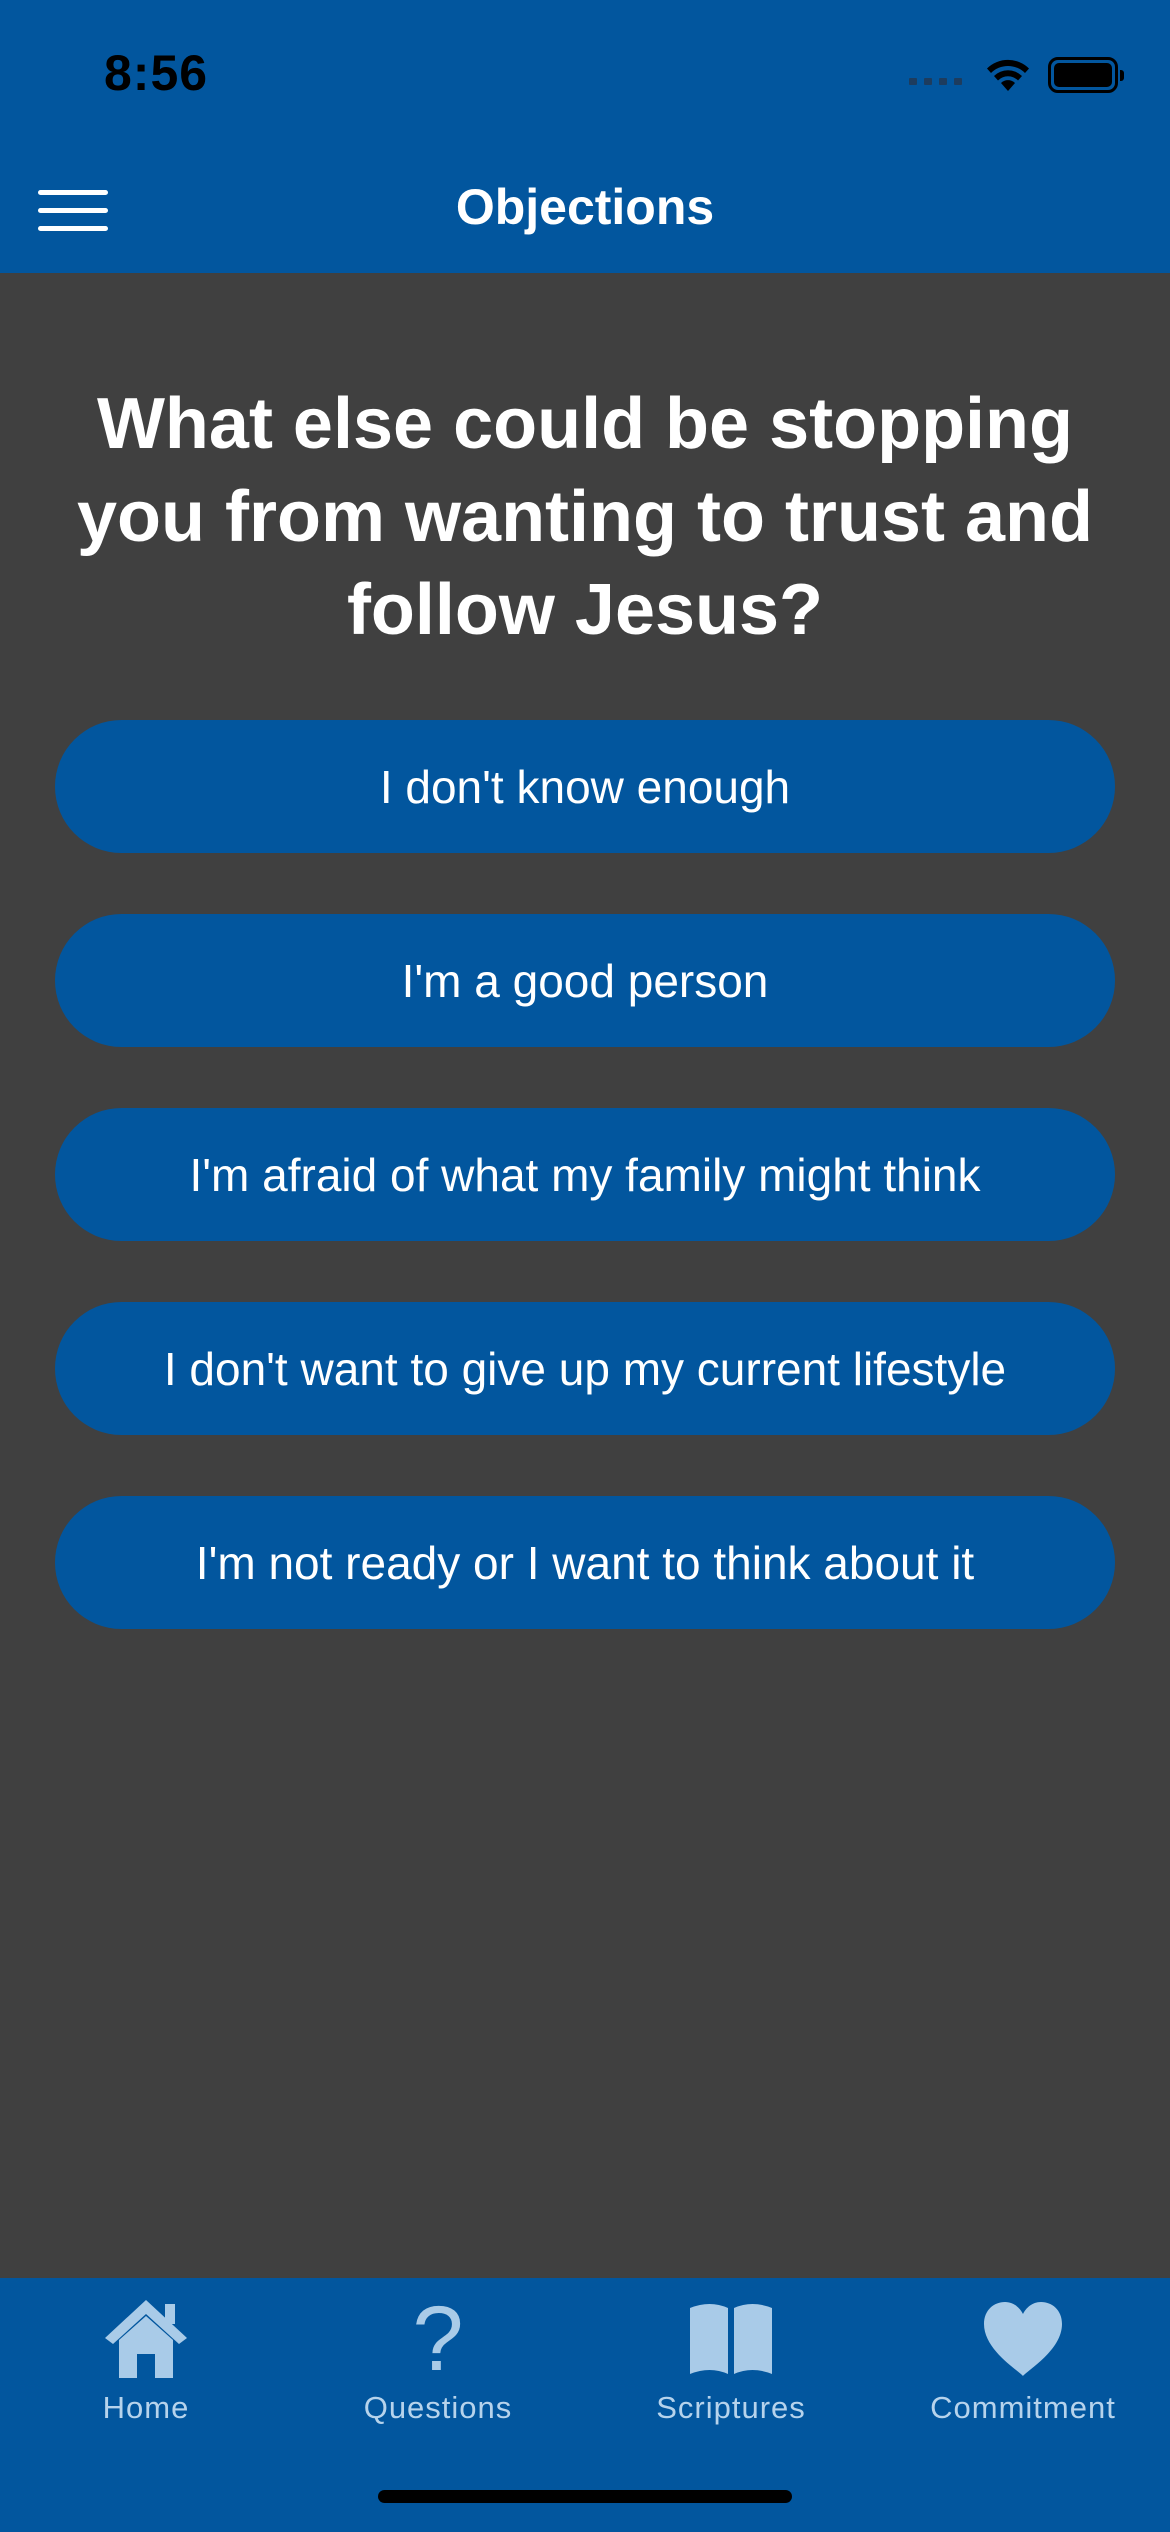 Image resolution: width=1170 pixels, height=2532 pixels. Describe the element at coordinates (146, 2407) in the screenshot. I see `tab-home-label: Home` at that location.